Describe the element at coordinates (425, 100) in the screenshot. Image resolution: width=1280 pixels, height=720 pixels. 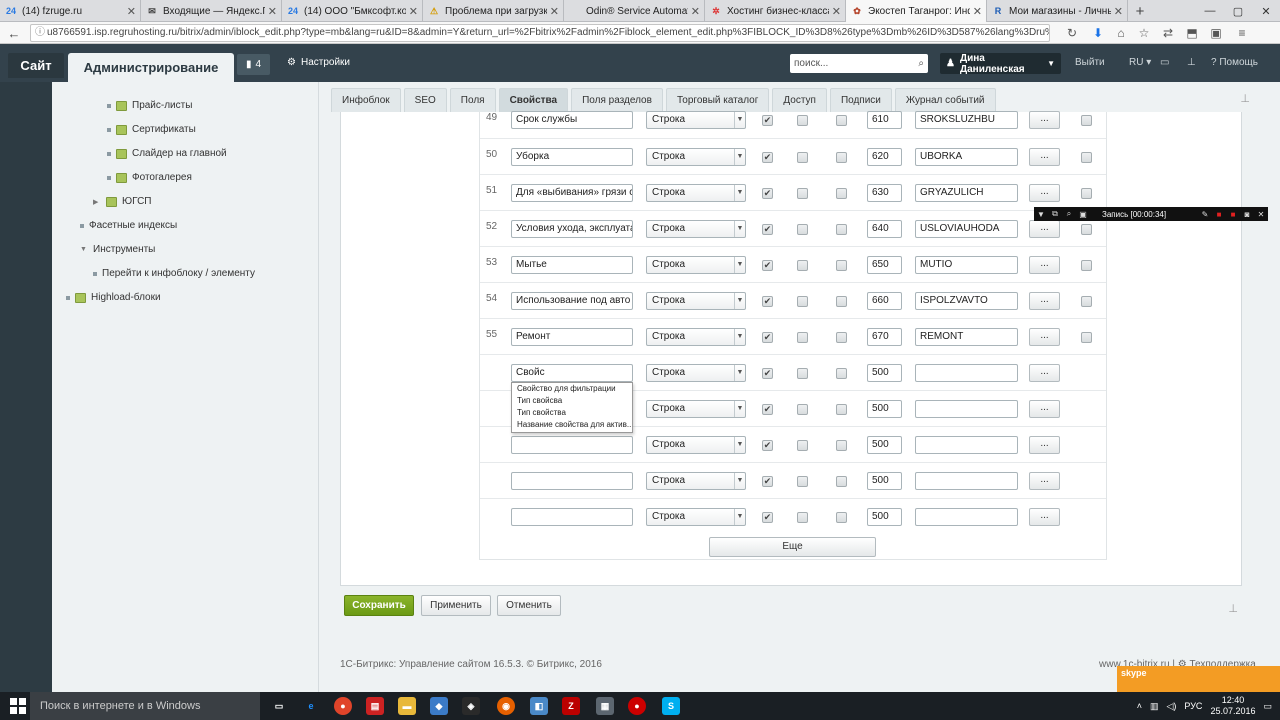
I see `tab-seo: SEO` at that location.